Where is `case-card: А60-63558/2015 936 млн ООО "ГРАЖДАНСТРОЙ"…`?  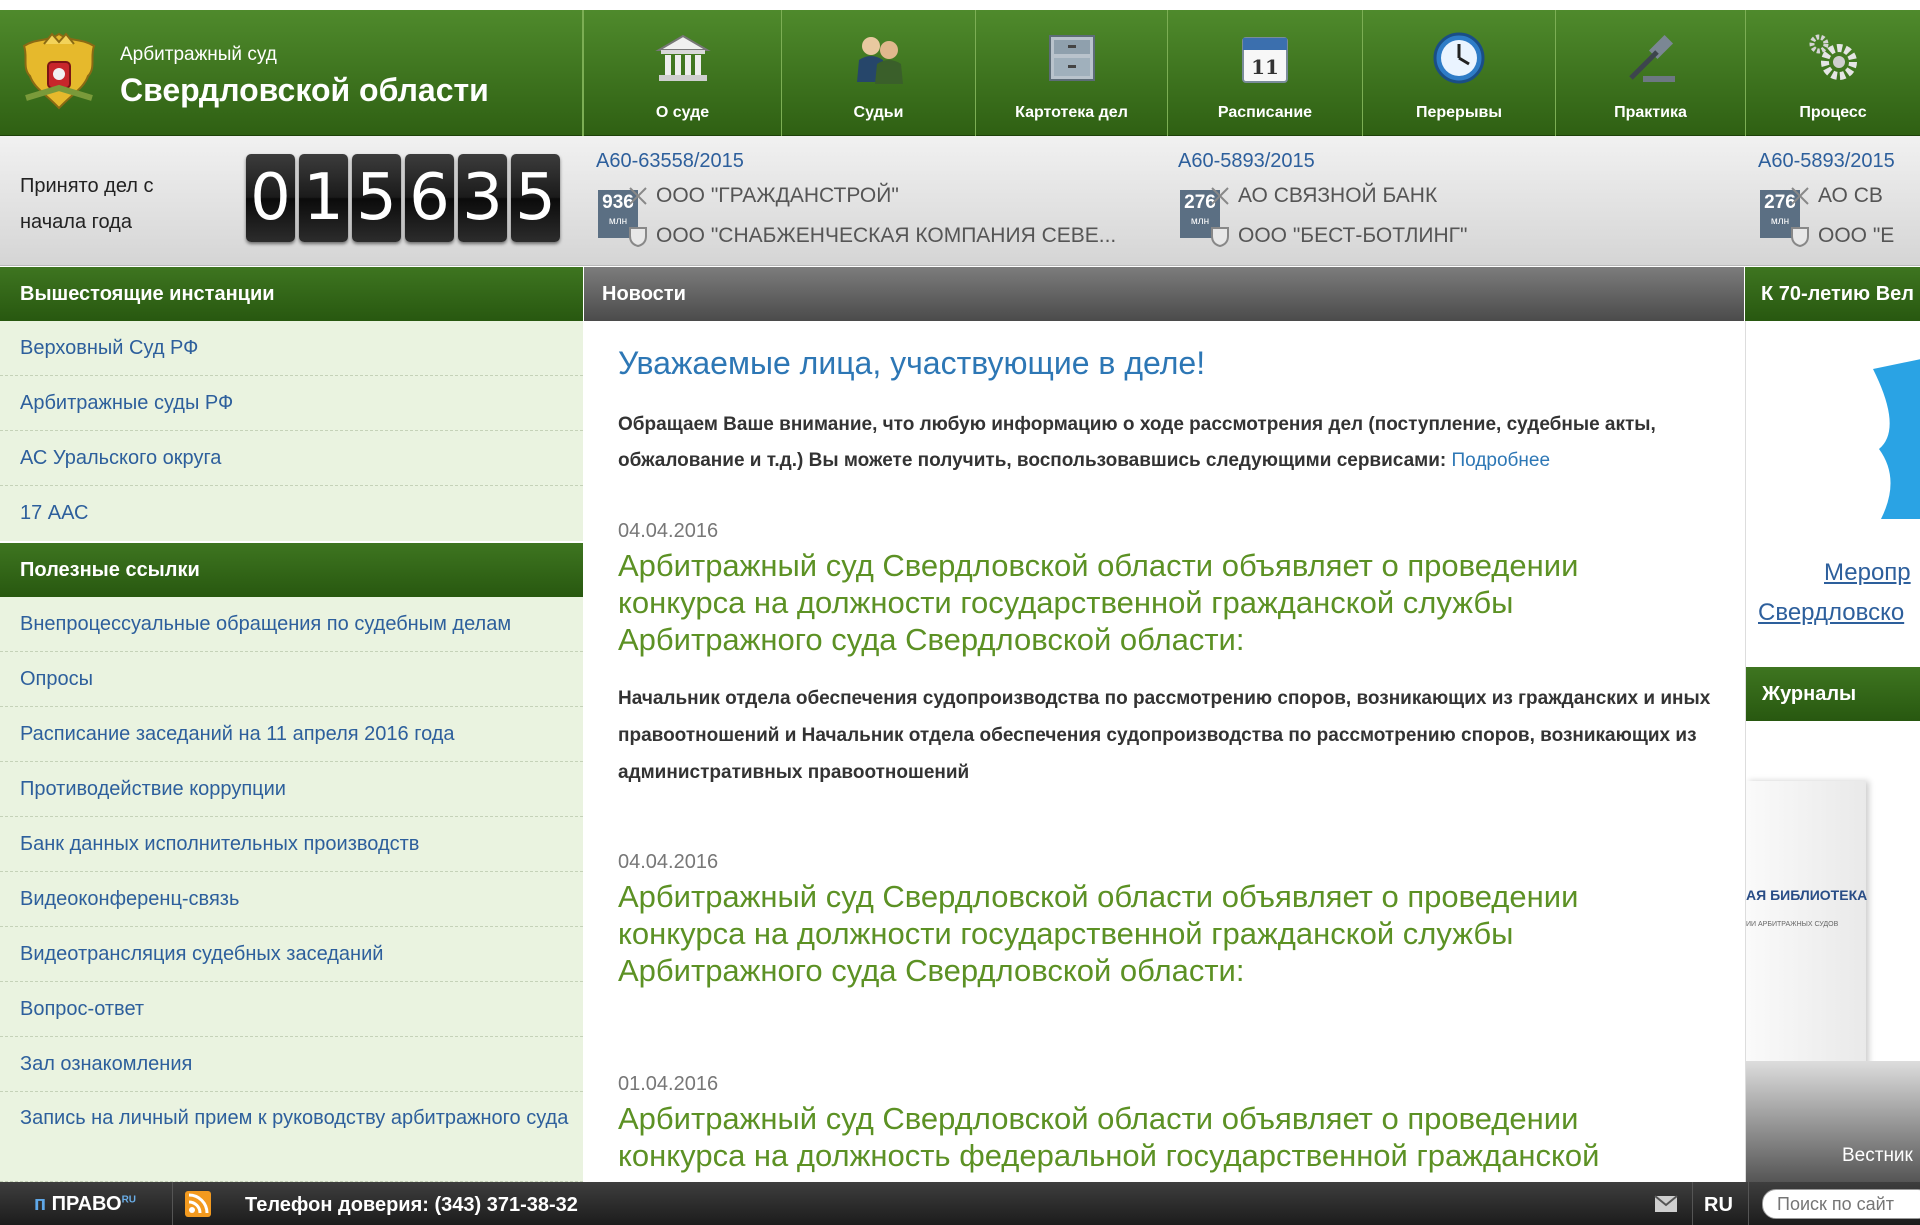 case-card: А60-63558/2015 936 млн ООО "ГРАЖДАНСТРОЙ"… is located at coordinates (876, 206).